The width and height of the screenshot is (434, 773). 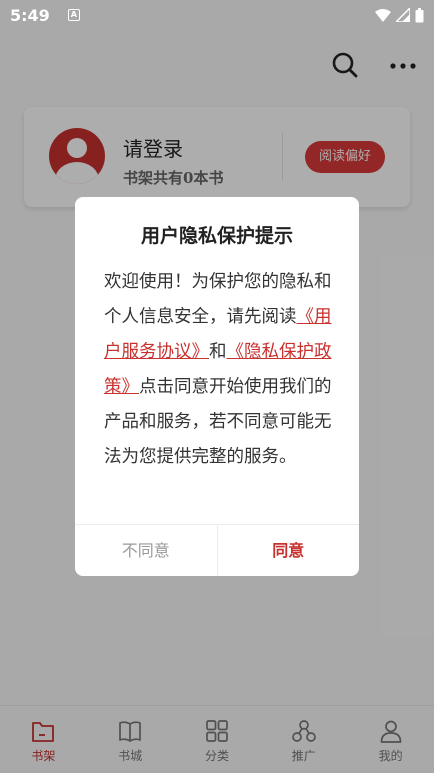 I want to click on agree-button: 同意, so click(x=289, y=550).